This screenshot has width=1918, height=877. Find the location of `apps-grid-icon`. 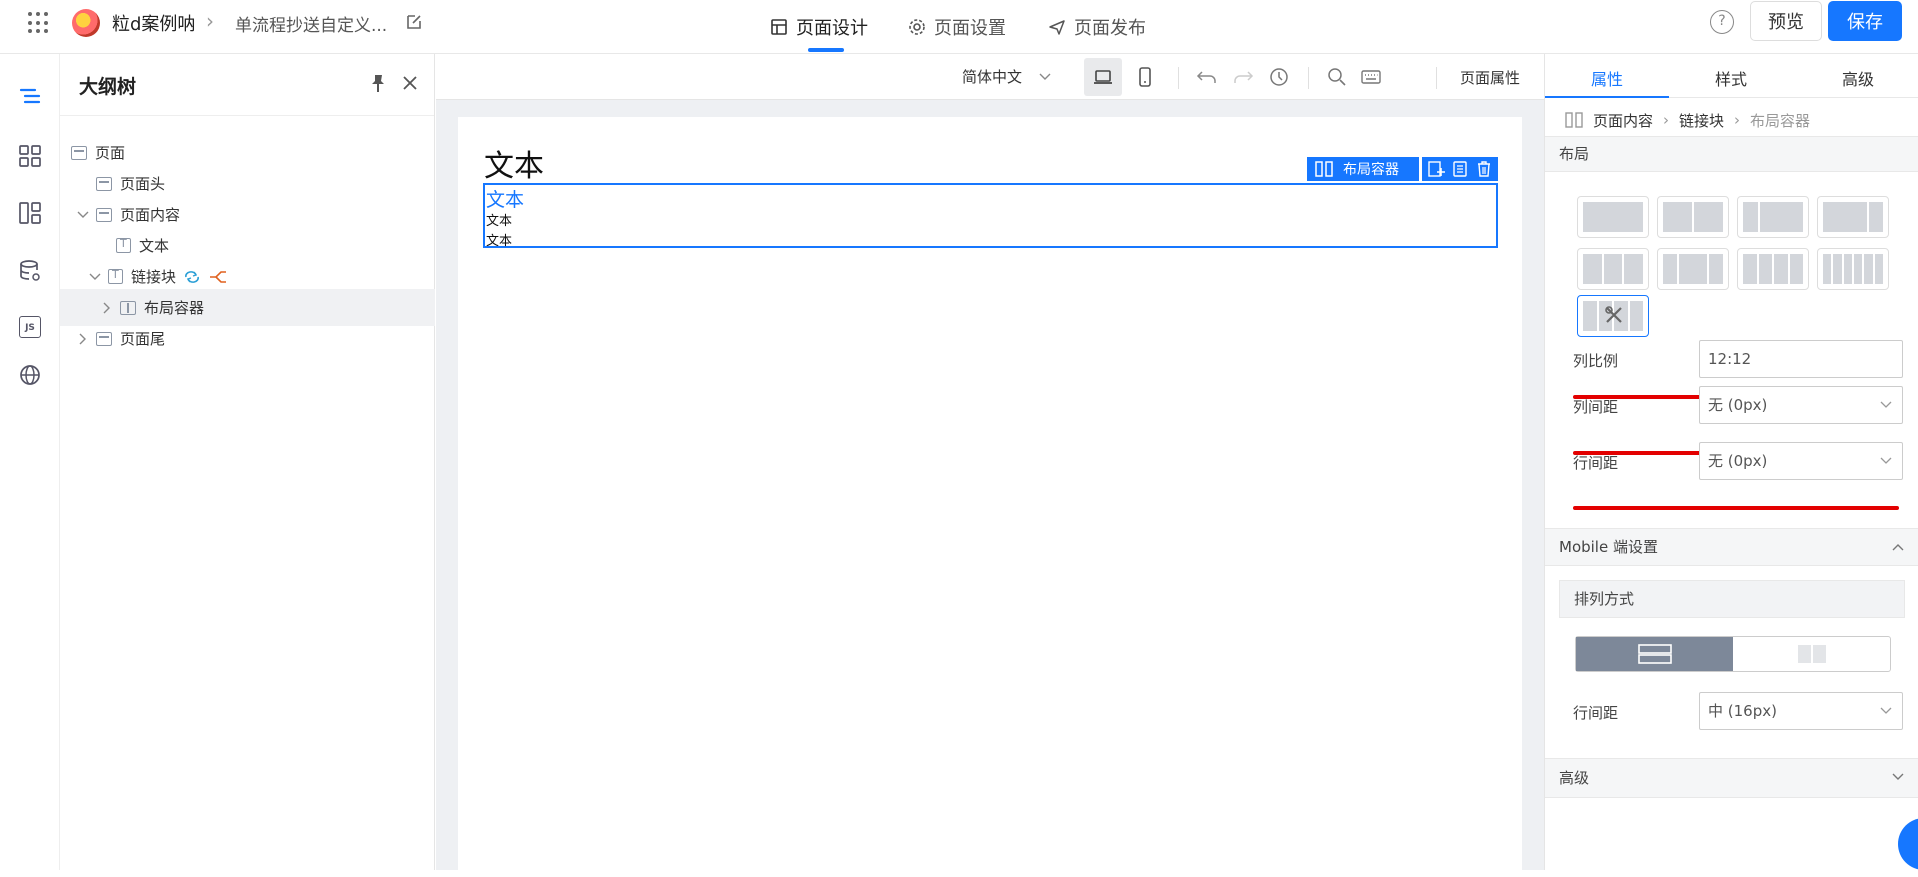

apps-grid-icon is located at coordinates (39, 23).